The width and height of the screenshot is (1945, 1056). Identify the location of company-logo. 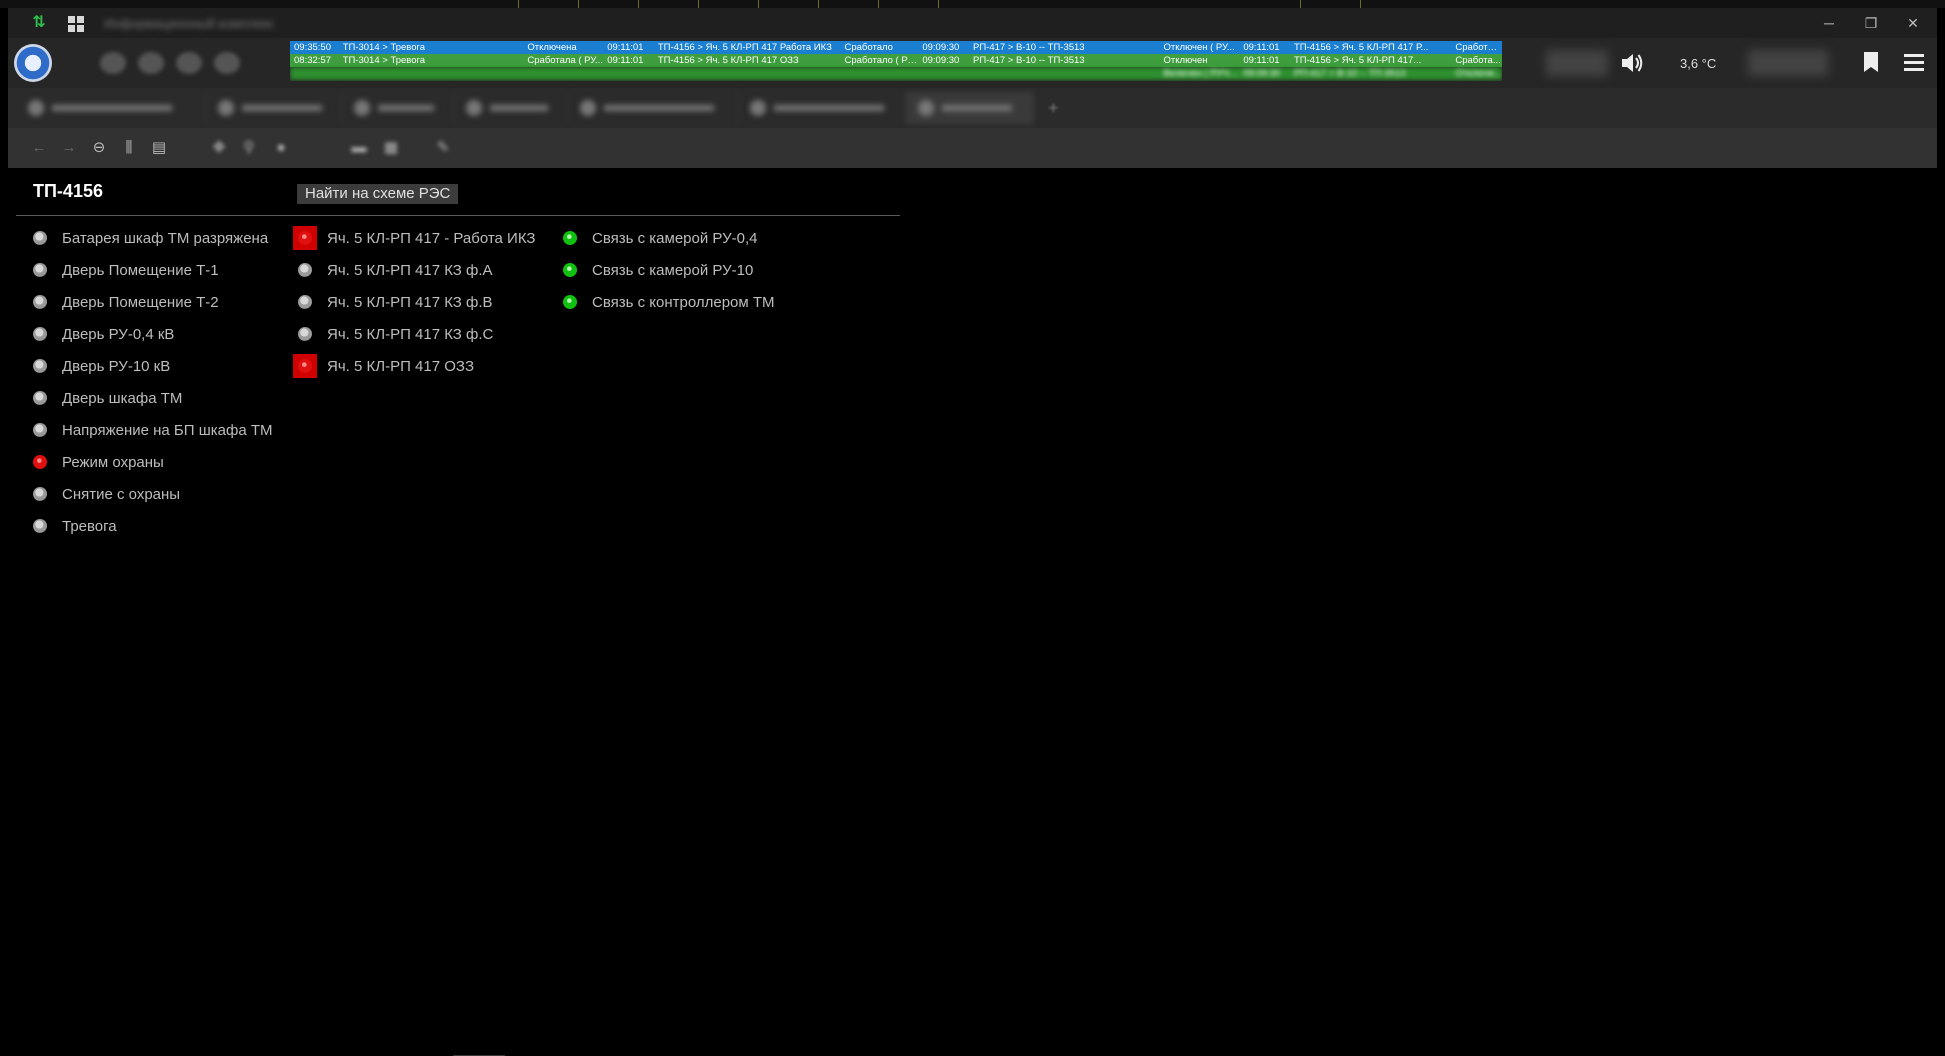
(33, 63).